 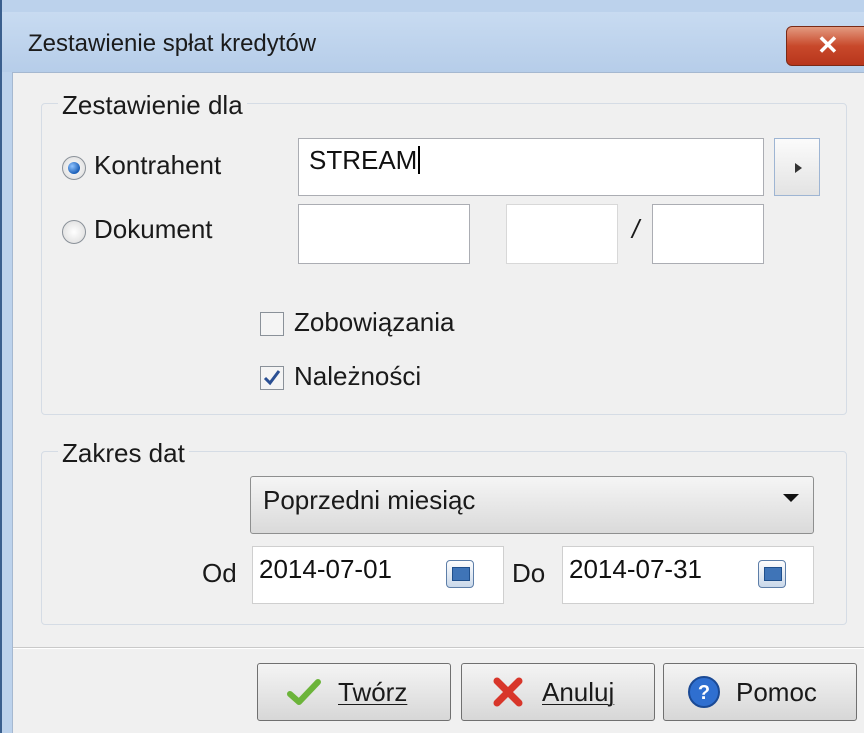 I want to click on text-caret, so click(x=419, y=160).